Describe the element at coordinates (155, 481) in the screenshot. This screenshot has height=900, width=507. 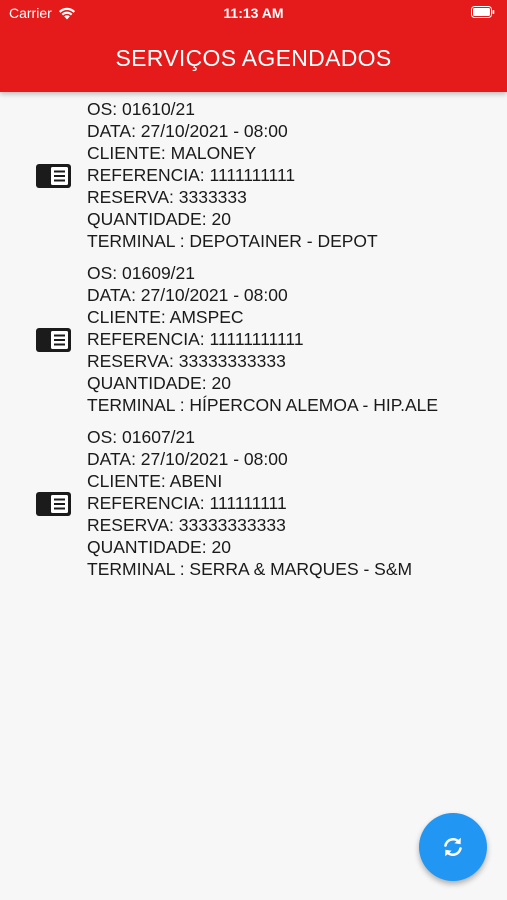
I see `service-client: CLIENTE: ABENI` at that location.